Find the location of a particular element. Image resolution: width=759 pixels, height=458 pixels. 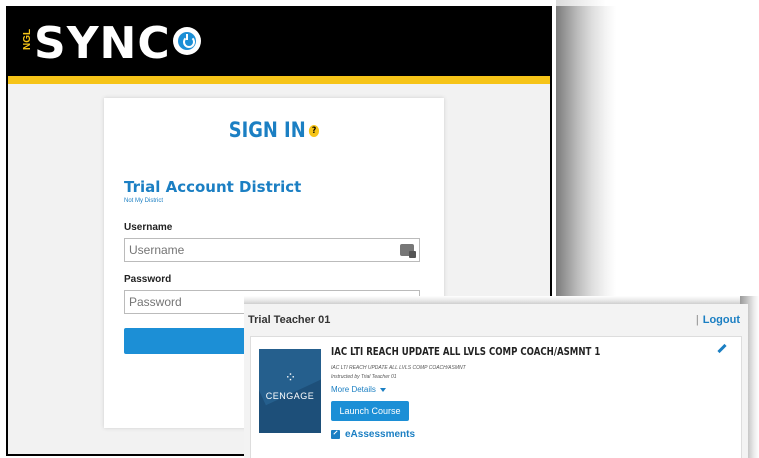

ngl-sync-logo: NGL SYNC is located at coordinates (111, 44).